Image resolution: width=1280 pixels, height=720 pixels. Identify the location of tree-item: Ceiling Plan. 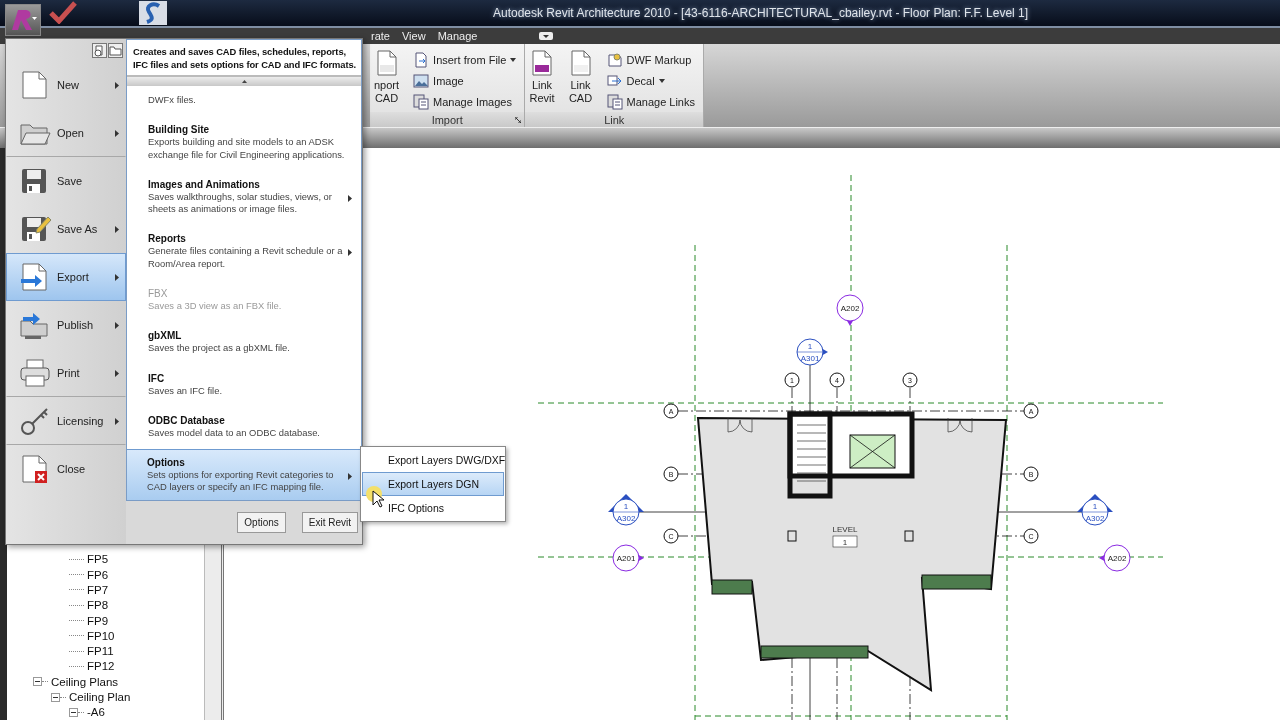
(100, 697).